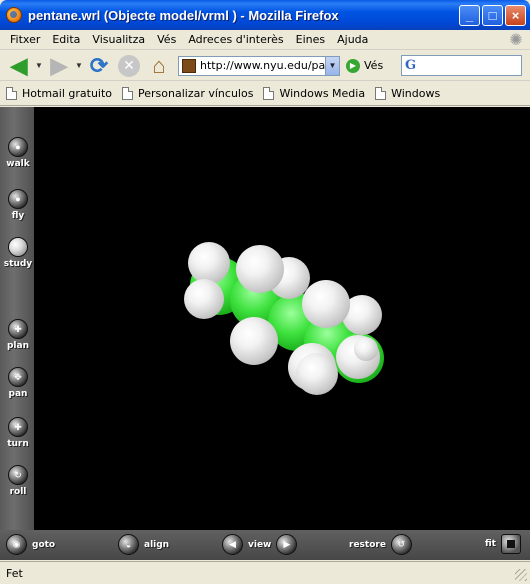  Describe the element at coordinates (287, 544) in the screenshot. I see `next-viewpoint-icon: ▶` at that location.